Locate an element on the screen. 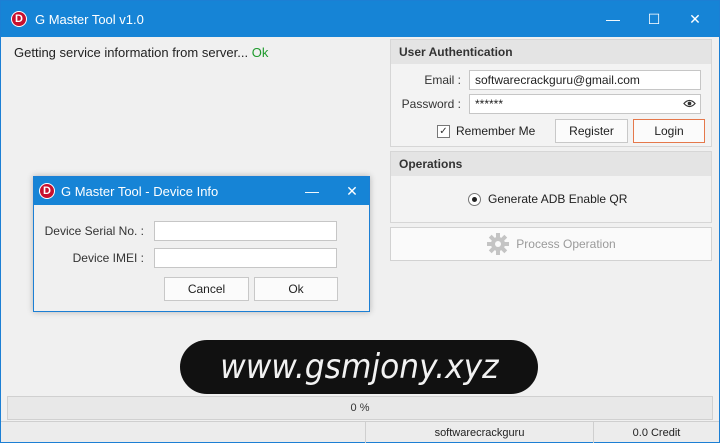 This screenshot has height=443, width=720. imei-row: Device IMEI : is located at coordinates (185, 258).